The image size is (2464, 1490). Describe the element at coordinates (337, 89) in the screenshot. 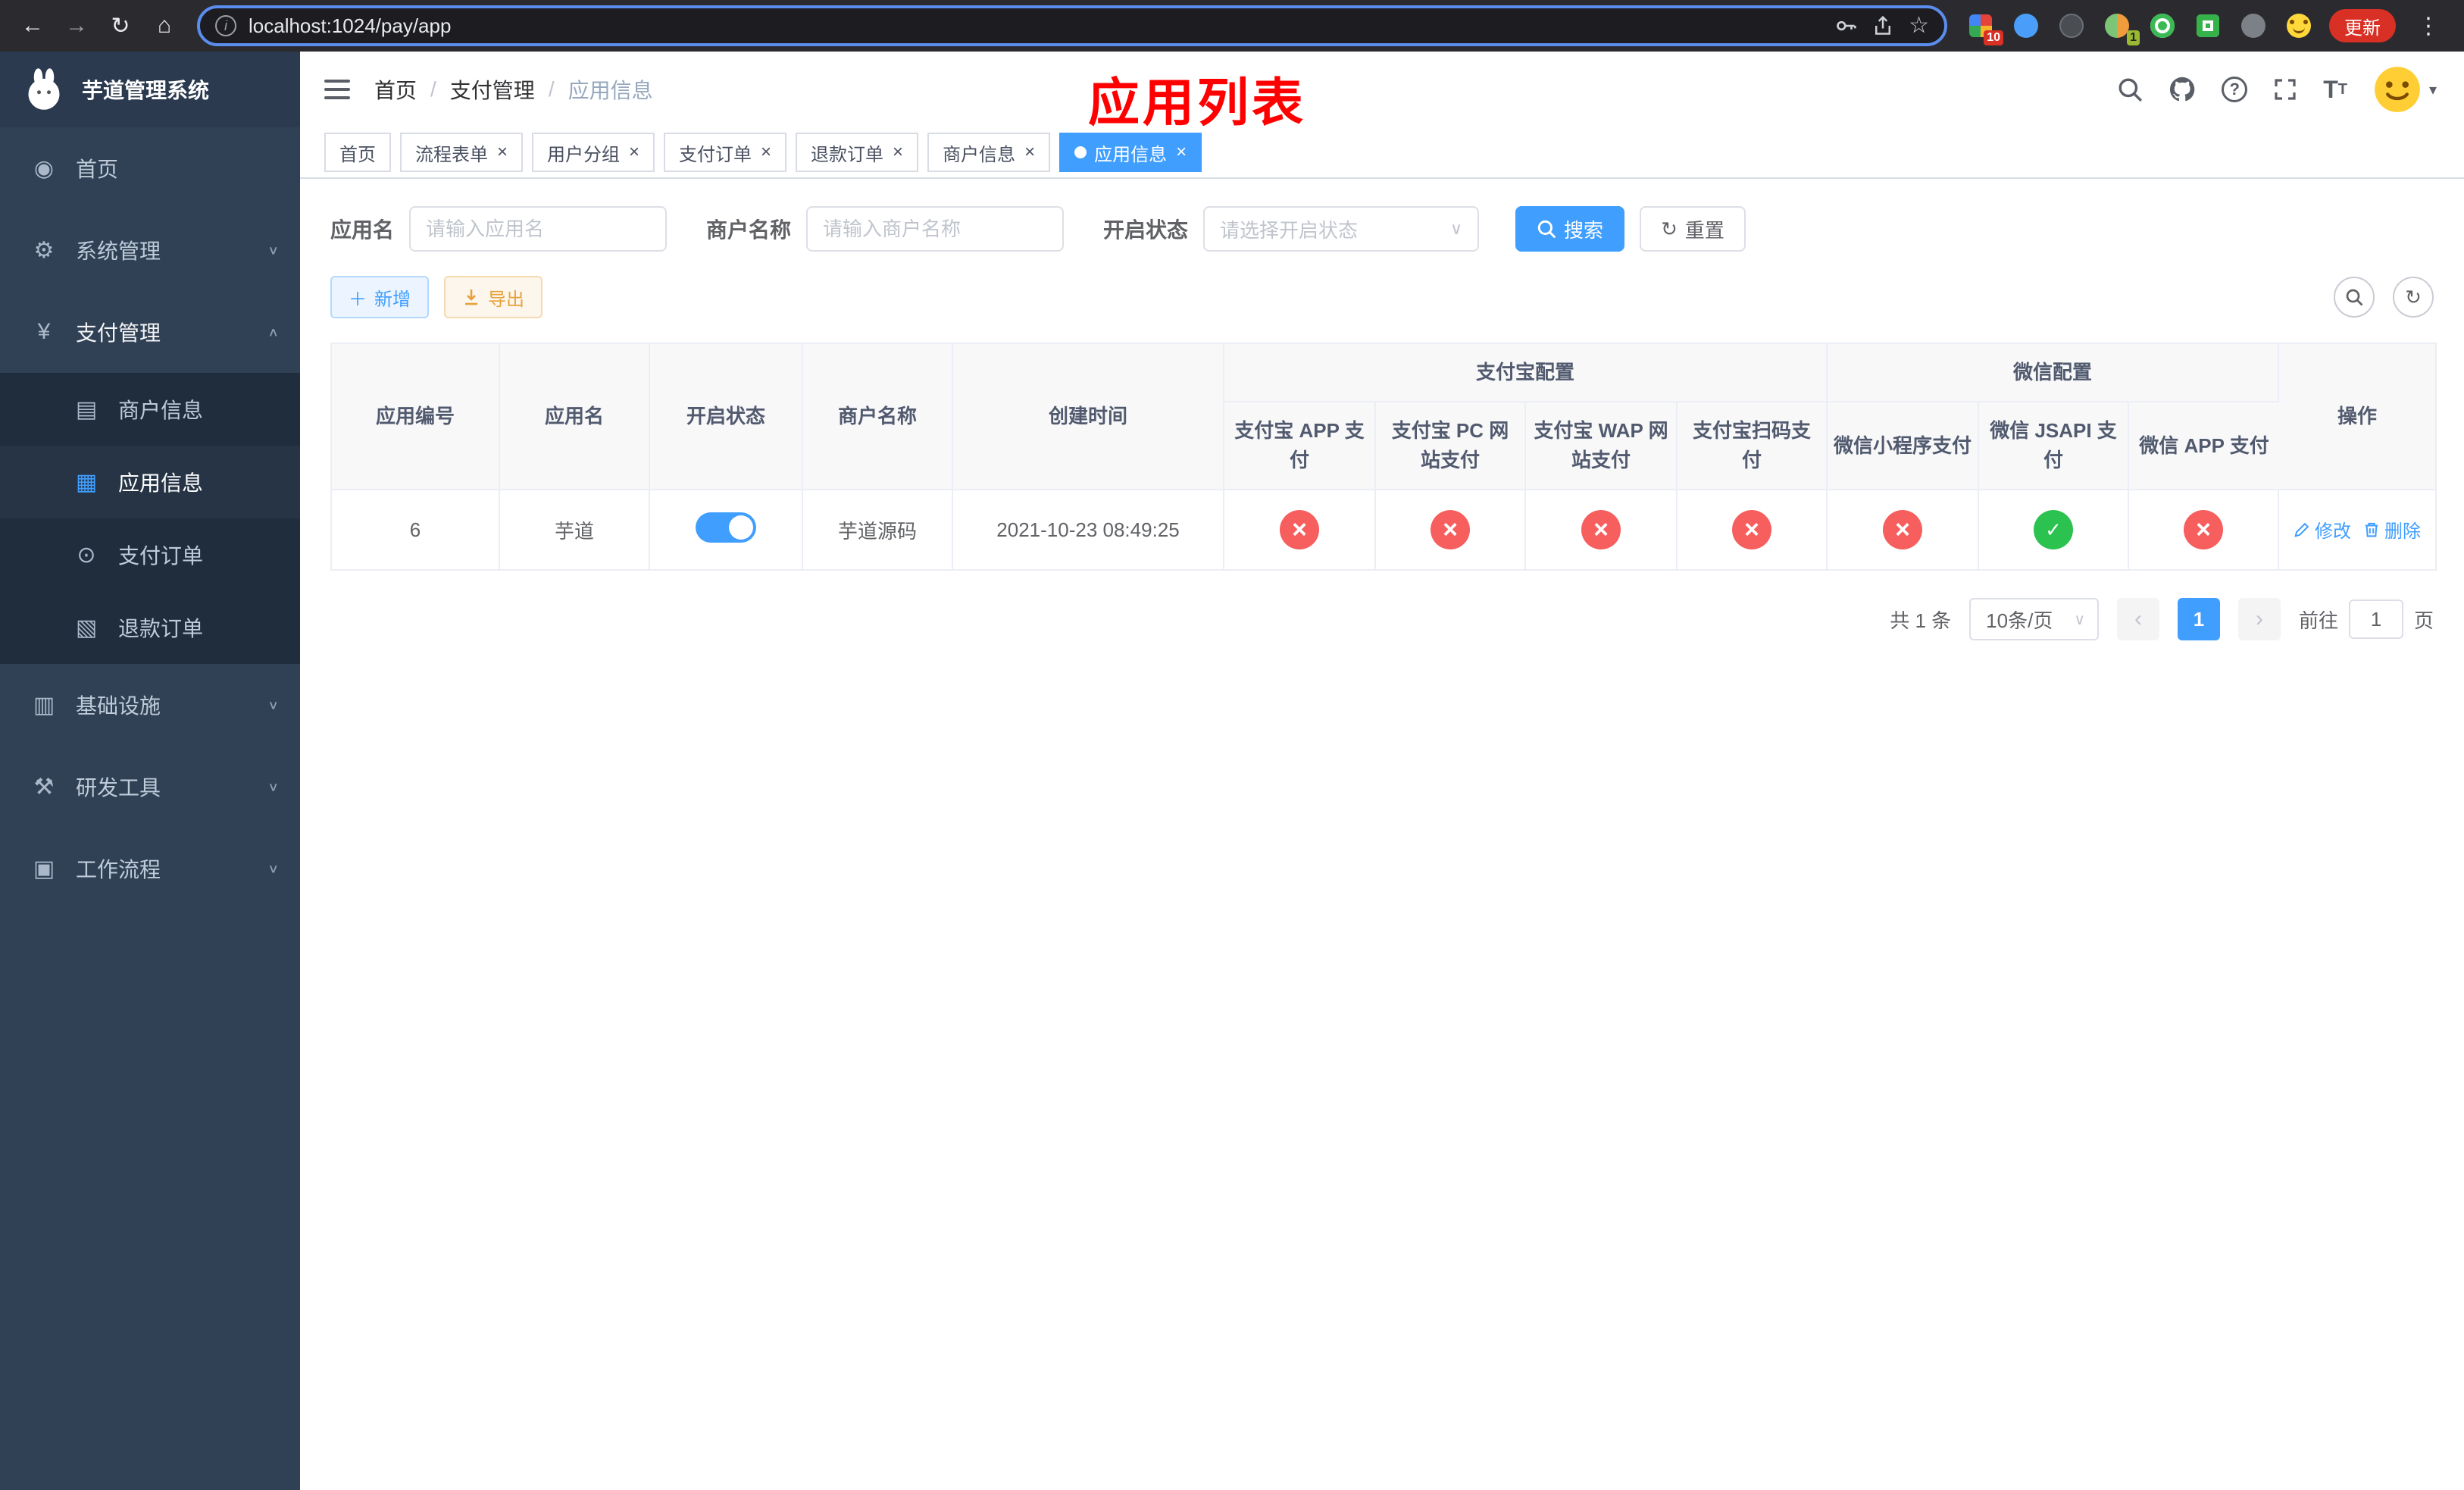

I see `hamburger-icon` at that location.